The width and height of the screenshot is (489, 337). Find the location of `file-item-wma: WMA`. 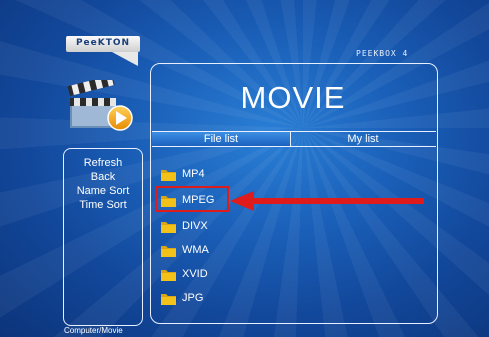

file-item-wma: WMA is located at coordinates (230, 250).